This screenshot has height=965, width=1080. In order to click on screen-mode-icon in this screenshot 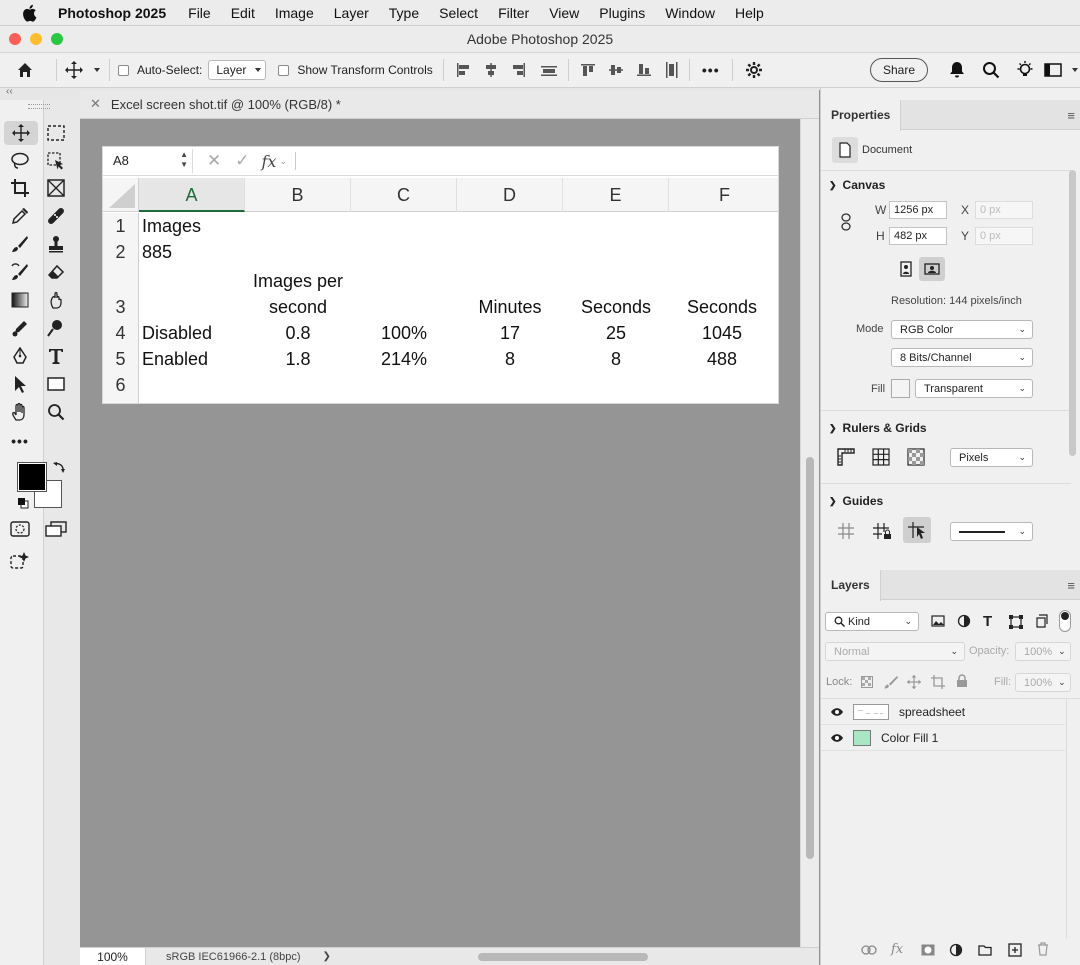, I will do `click(56, 529)`.